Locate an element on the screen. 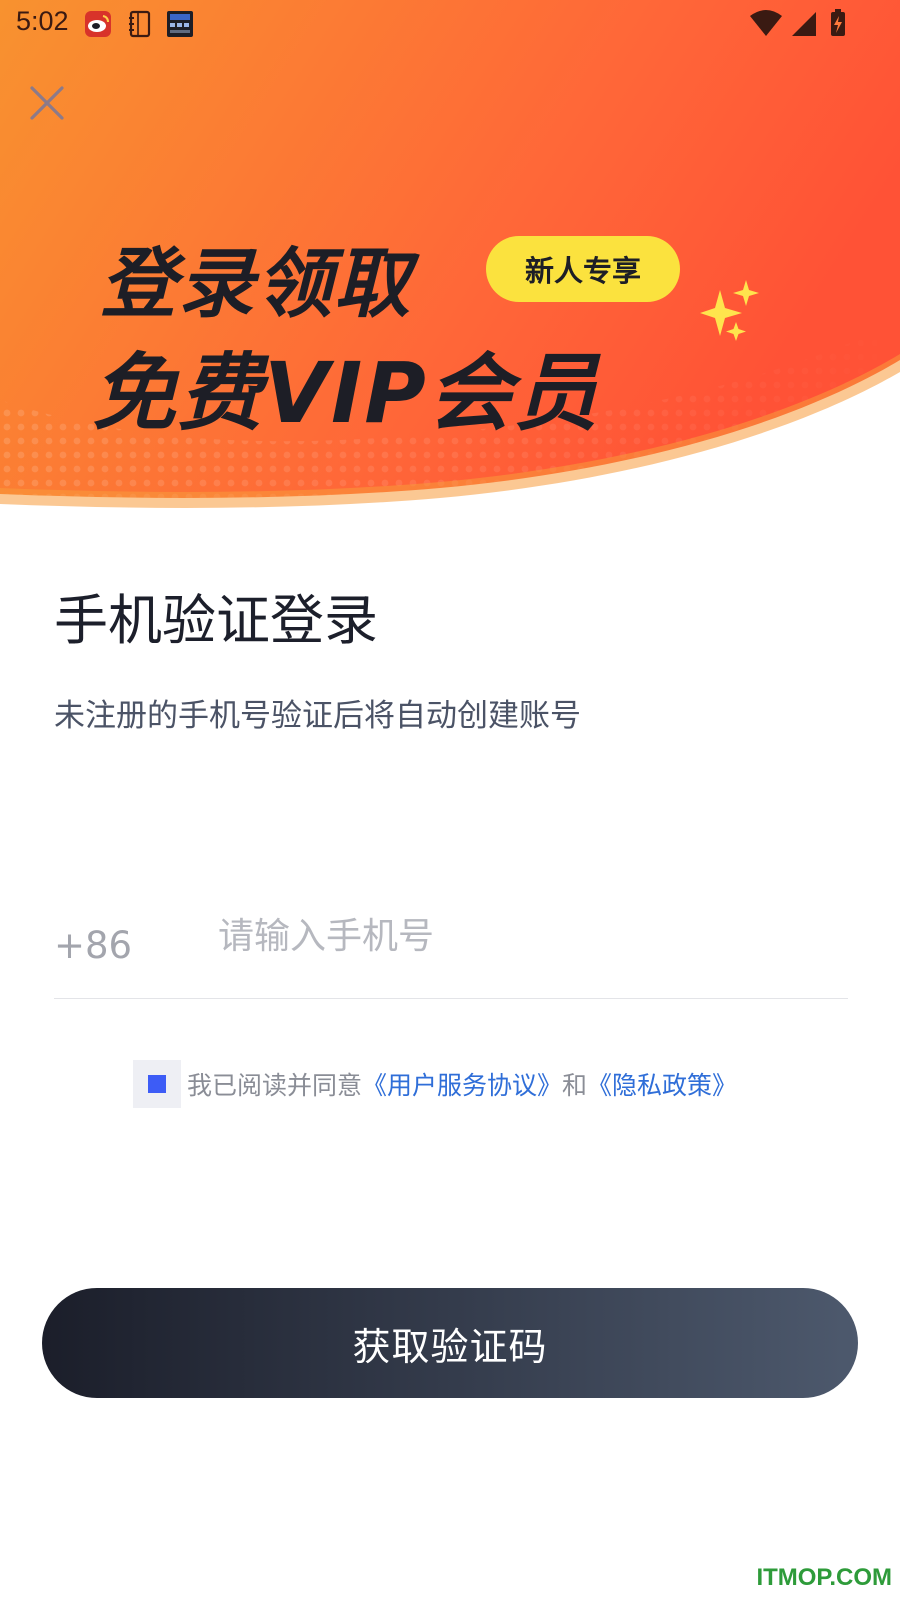 This screenshot has height=1600, width=900. watermark: ITMOP.COM is located at coordinates (824, 1577).